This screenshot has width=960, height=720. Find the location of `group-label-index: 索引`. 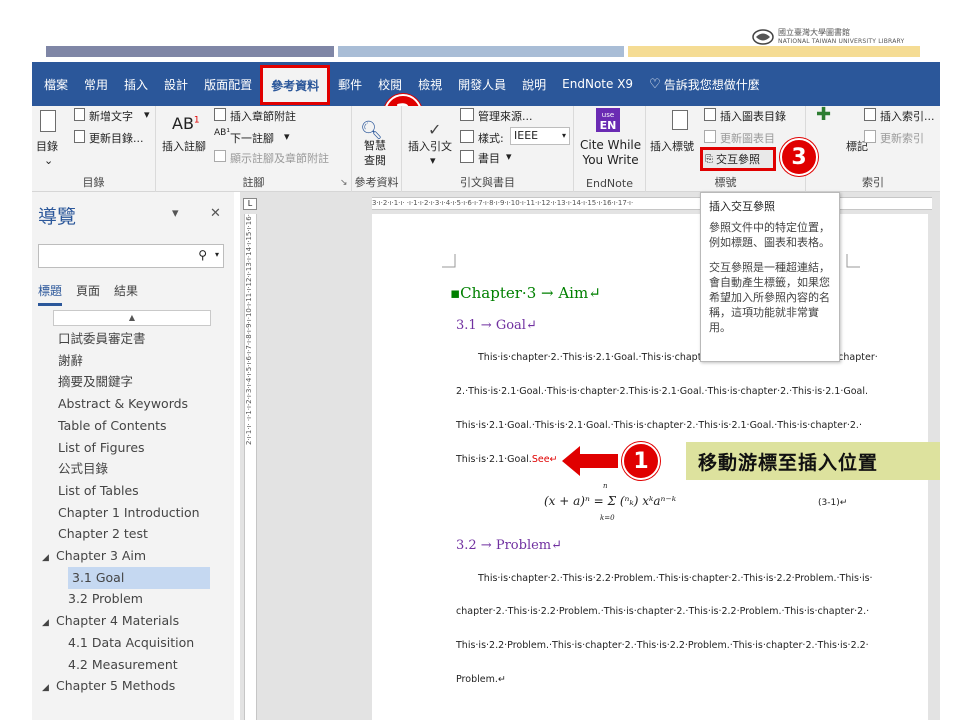

group-label-index: 索引 is located at coordinates (873, 182).